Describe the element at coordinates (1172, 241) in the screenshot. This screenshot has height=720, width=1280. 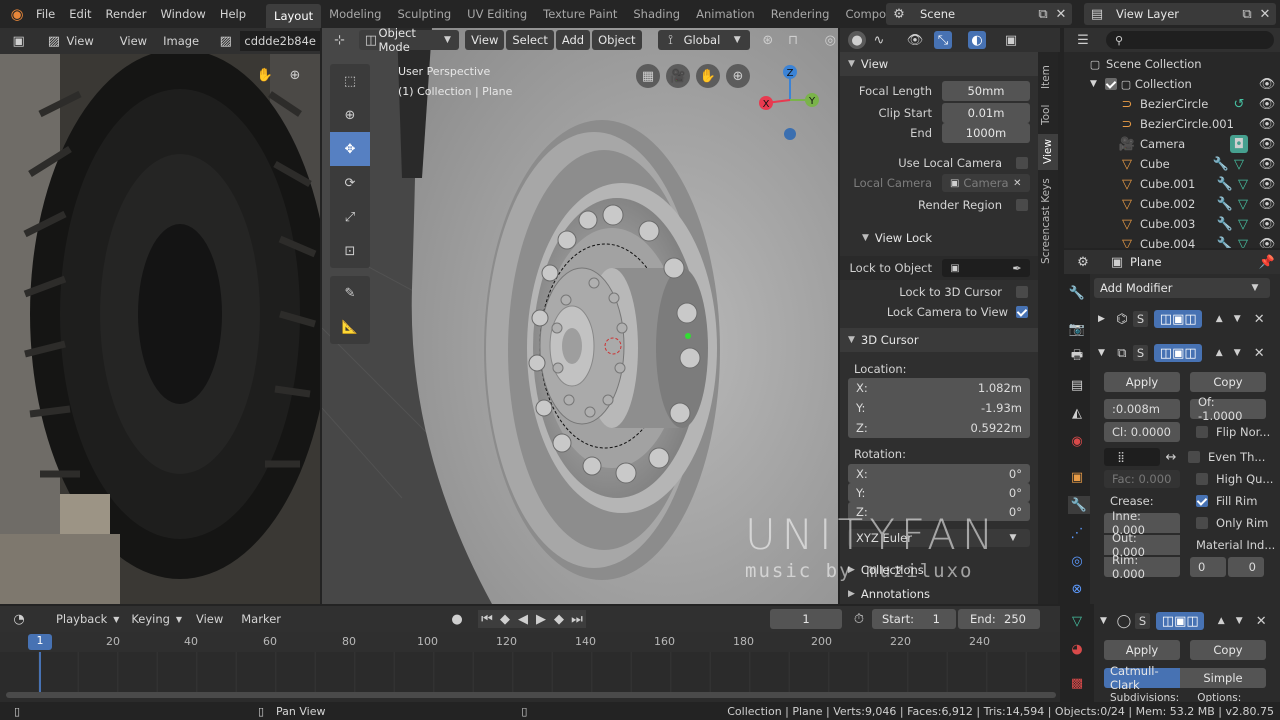
I see `outliner-item-cube004: ▽ Cube.004 🔧 ▽ 👁` at that location.